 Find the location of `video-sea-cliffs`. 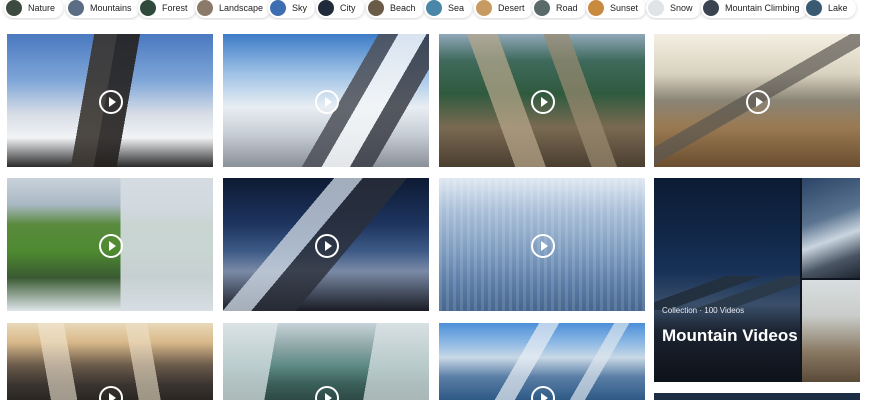

video-sea-cliffs is located at coordinates (110, 244).